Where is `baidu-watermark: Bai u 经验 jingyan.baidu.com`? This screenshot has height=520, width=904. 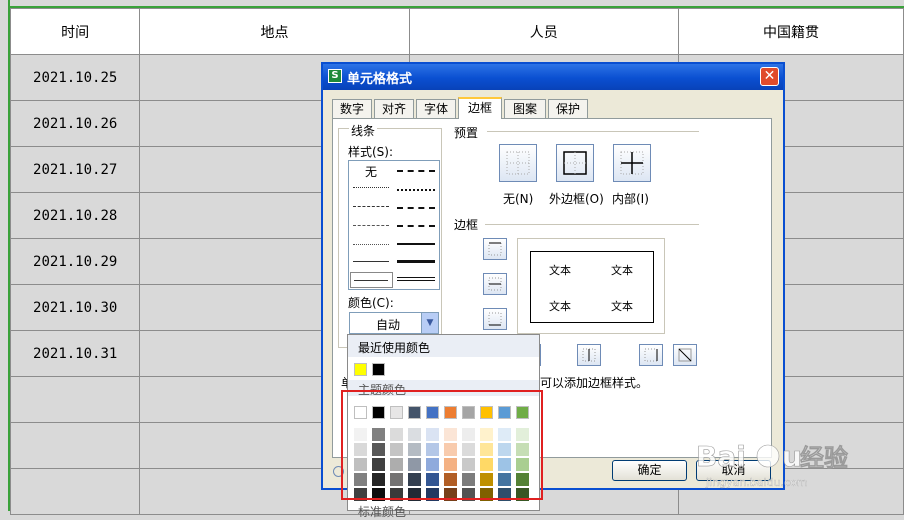
baidu-watermark: Bai u 经验 jingyan.baidu.com is located at coordinates (791, 464).